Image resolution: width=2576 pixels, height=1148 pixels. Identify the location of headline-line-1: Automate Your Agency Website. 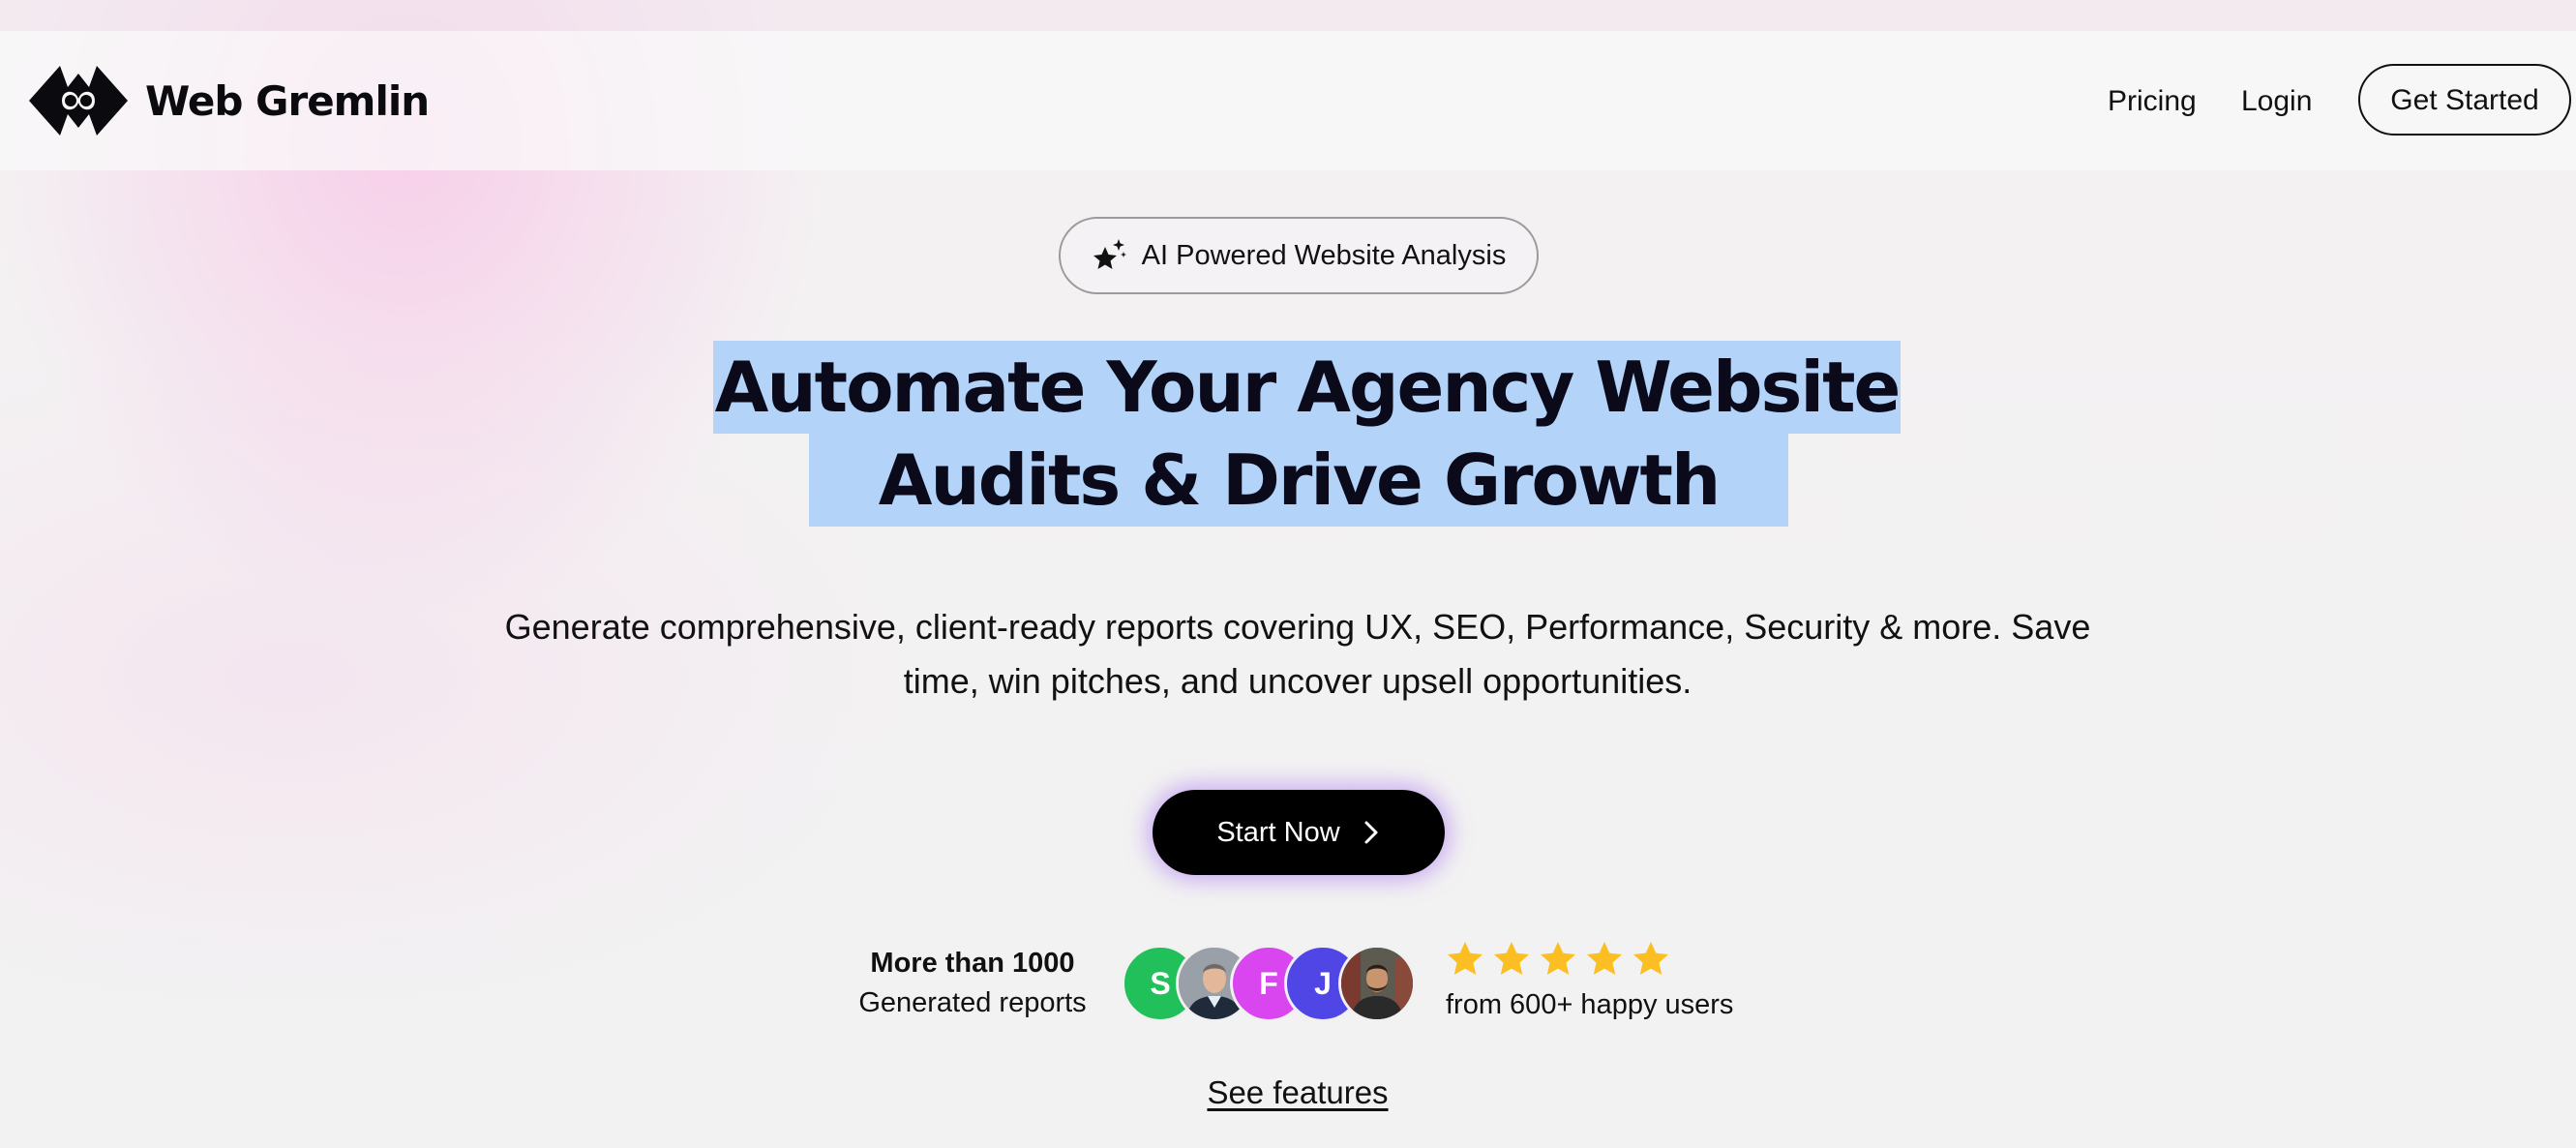
(1307, 387).